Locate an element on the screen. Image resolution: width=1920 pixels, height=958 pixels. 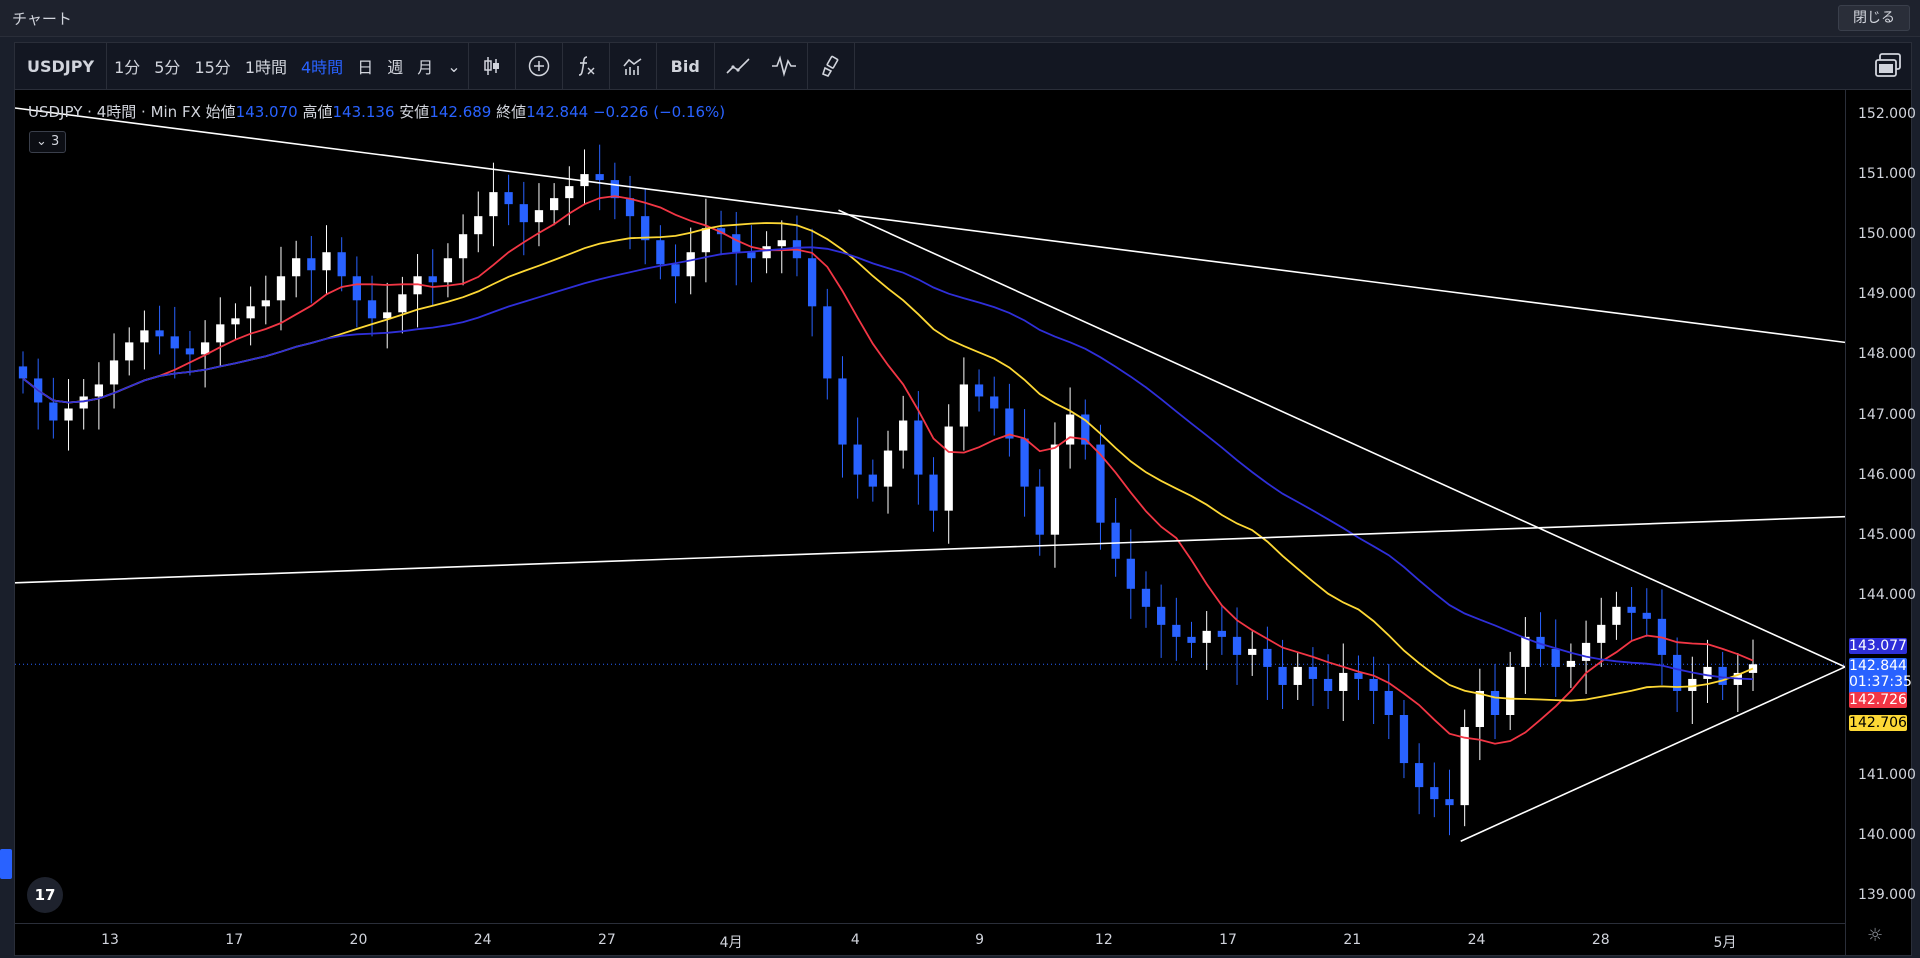
price-tick-label: 151.000 is located at coordinates (1887, 174).